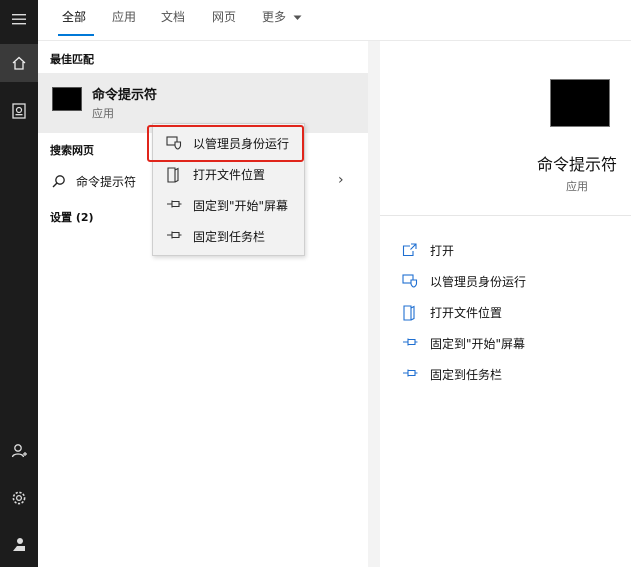 This screenshot has height=567, width=631. I want to click on search-icon, so click(58, 181).